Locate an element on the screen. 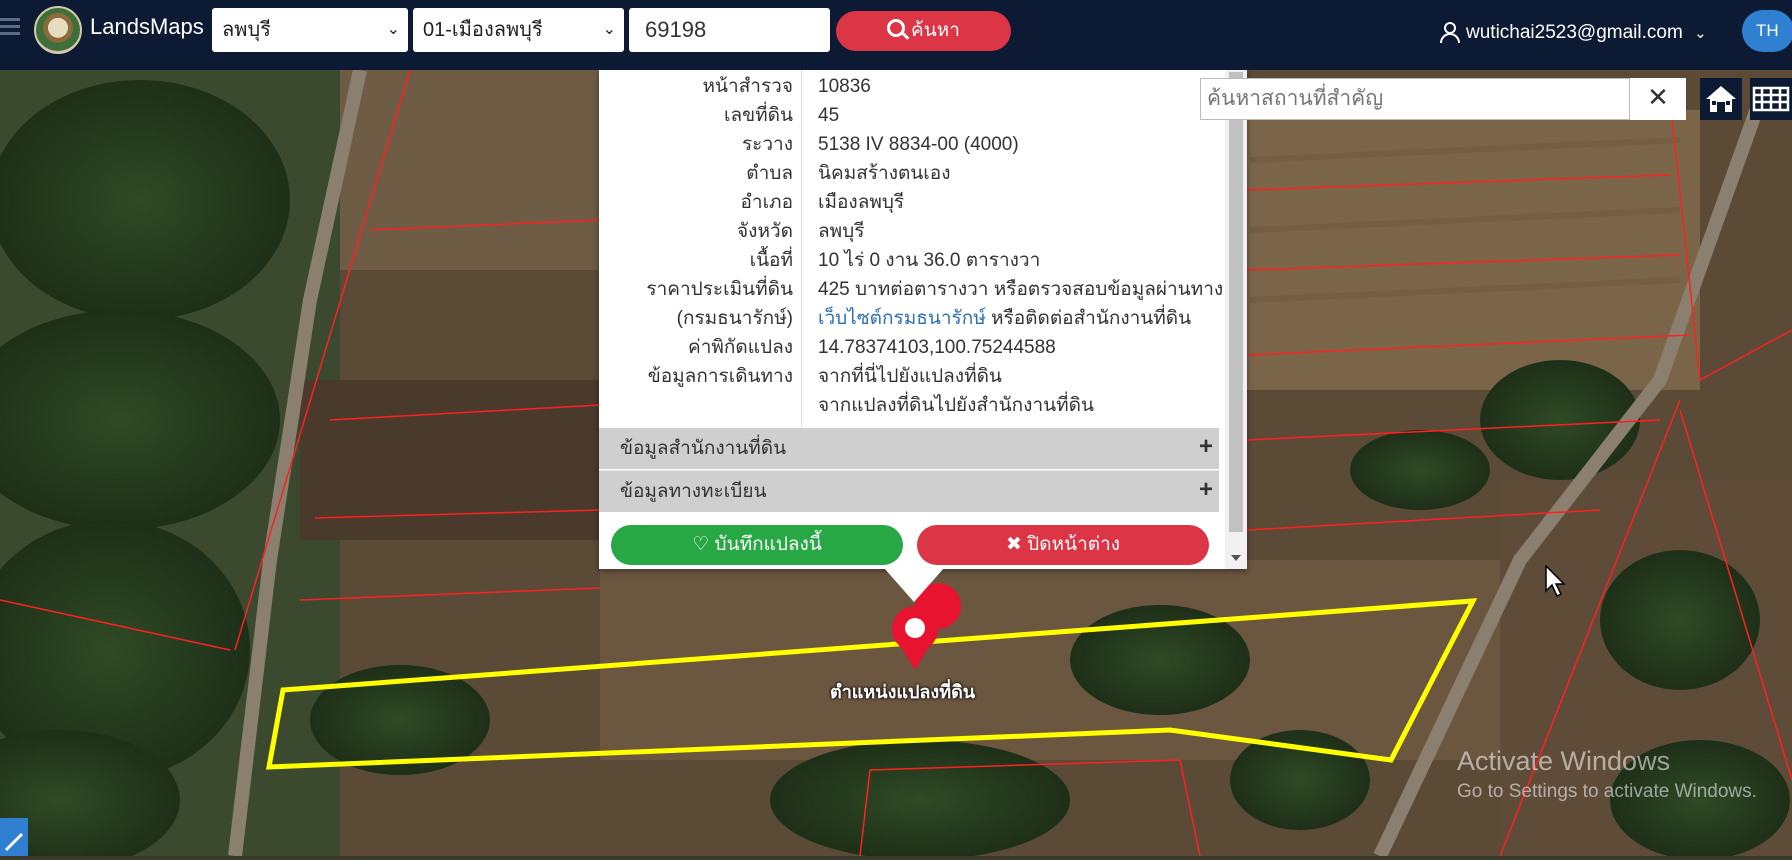 The height and width of the screenshot is (860, 1792). info-key: ตำบล is located at coordinates (769, 173).